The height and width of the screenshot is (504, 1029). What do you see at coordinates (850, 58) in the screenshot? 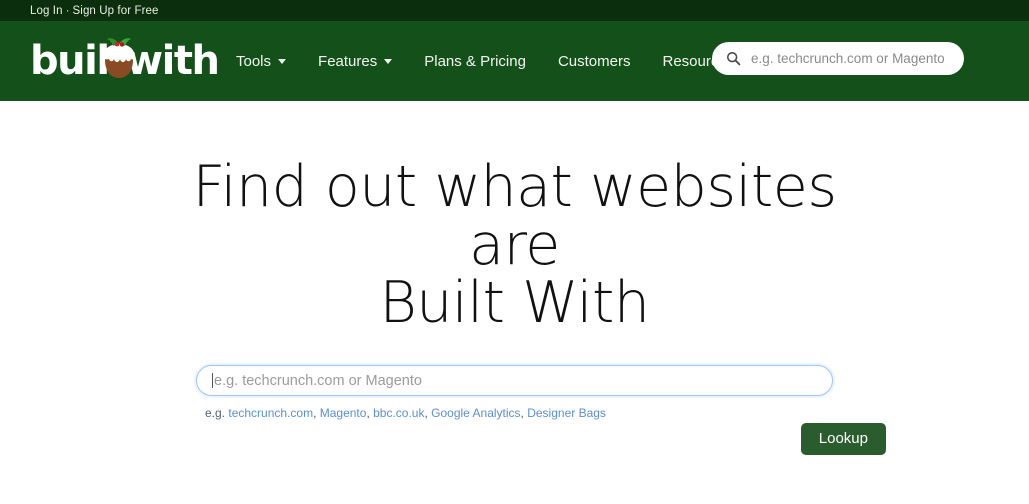
I see `header-search-input` at bounding box center [850, 58].